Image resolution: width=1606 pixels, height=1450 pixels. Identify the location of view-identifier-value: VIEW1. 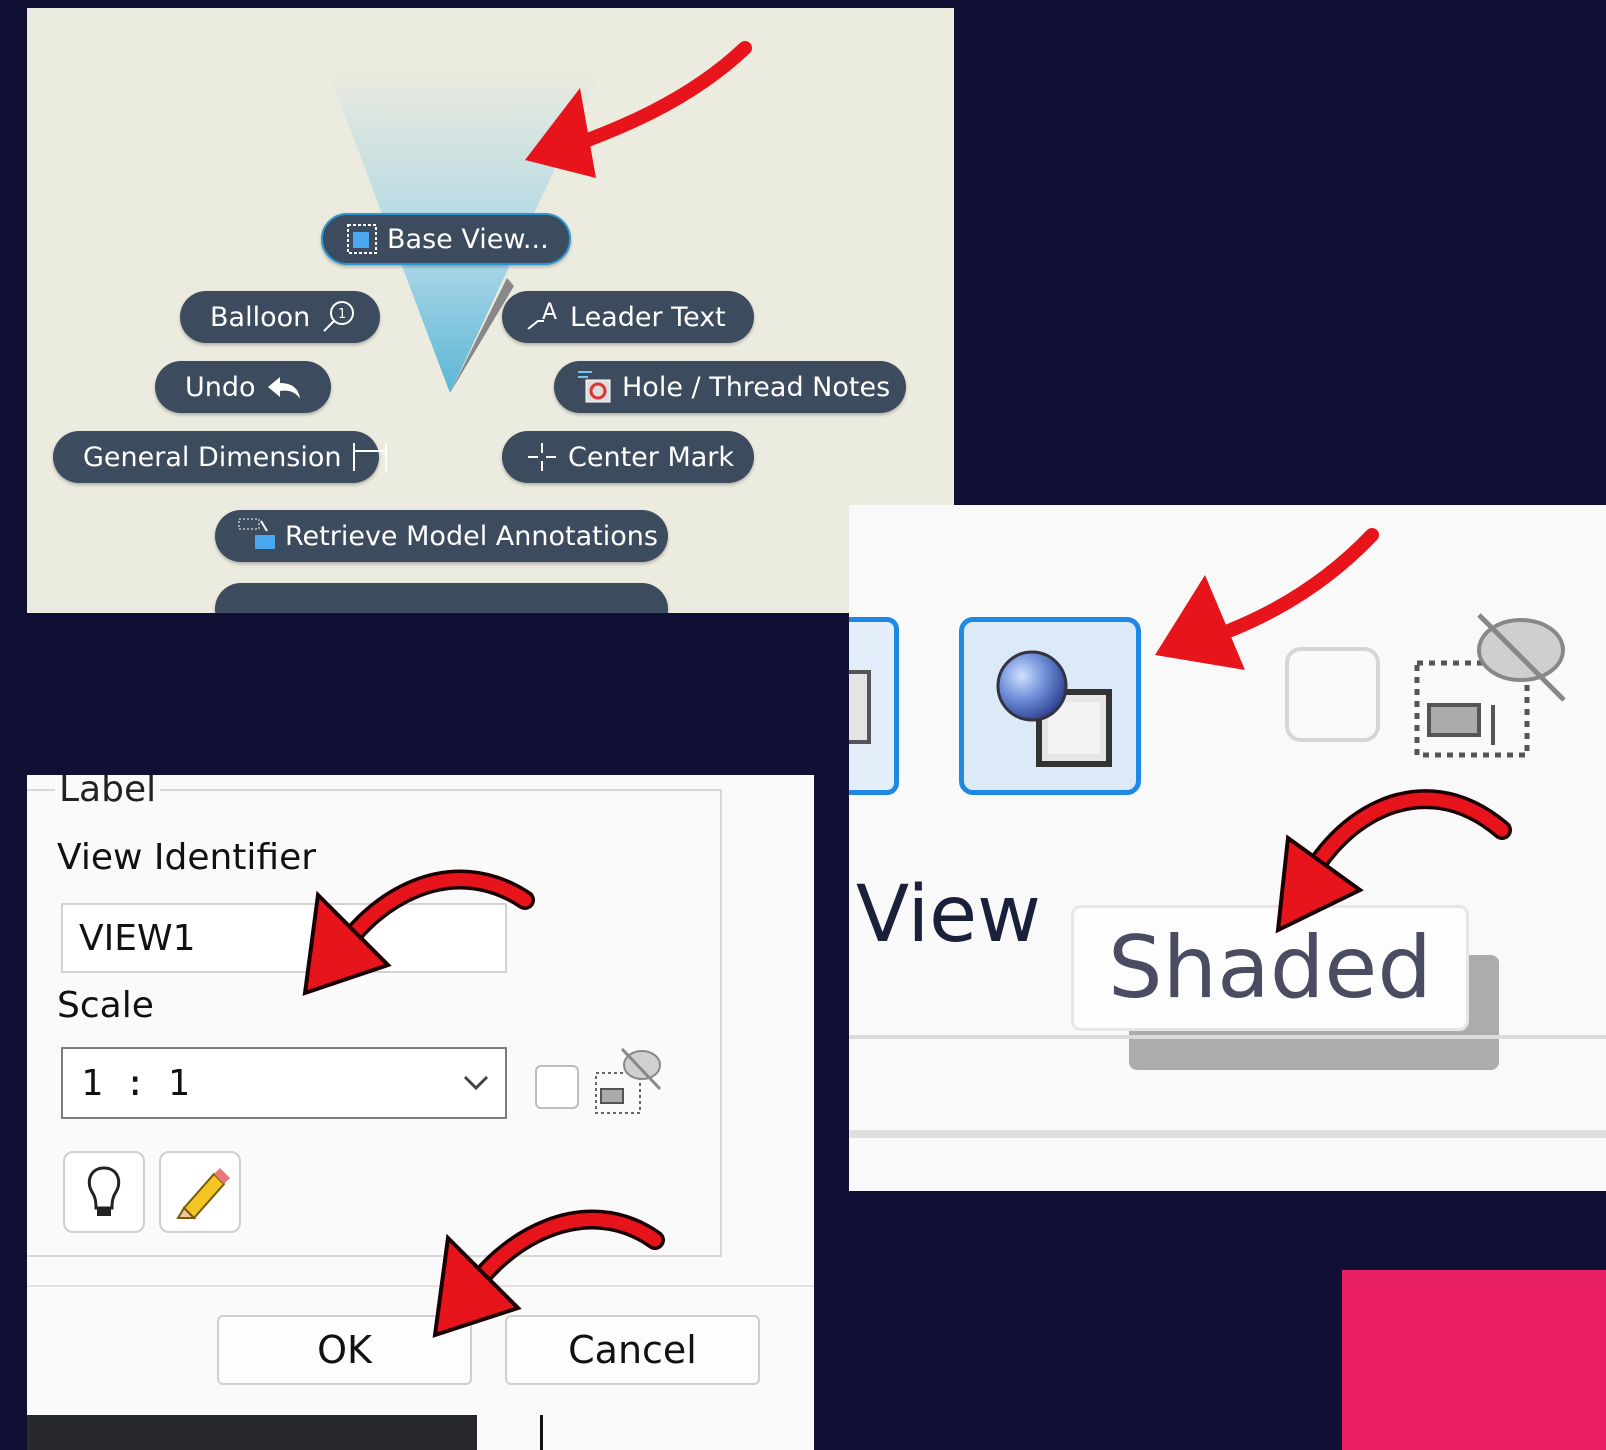
(137, 938).